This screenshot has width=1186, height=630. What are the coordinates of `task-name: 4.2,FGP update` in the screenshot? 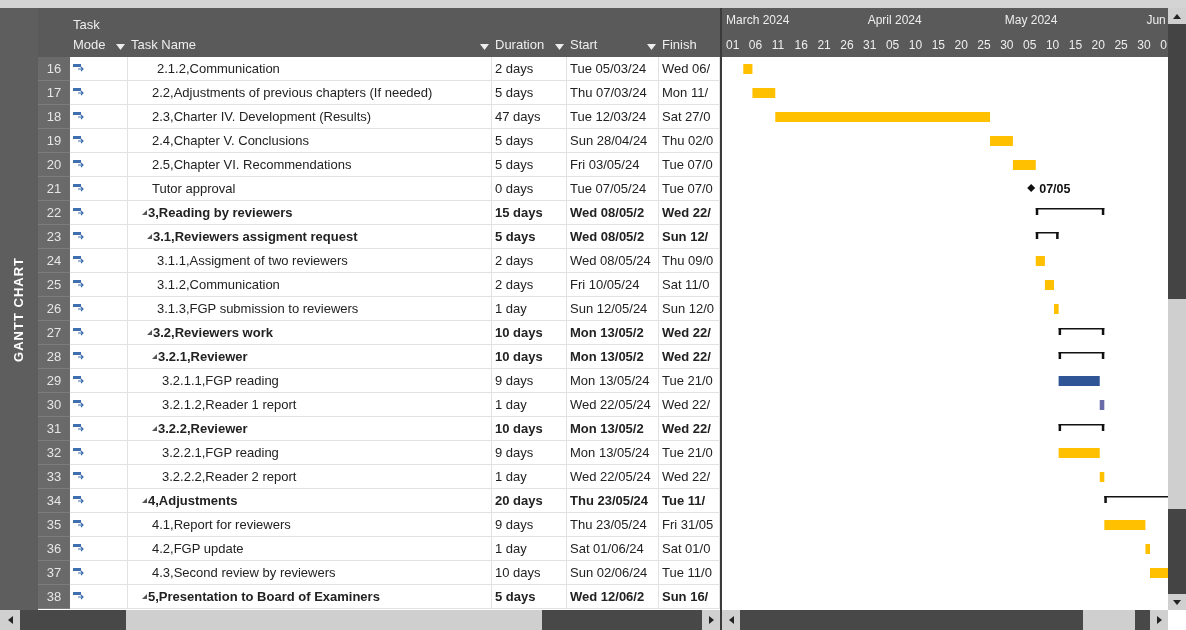 It's located at (198, 548).